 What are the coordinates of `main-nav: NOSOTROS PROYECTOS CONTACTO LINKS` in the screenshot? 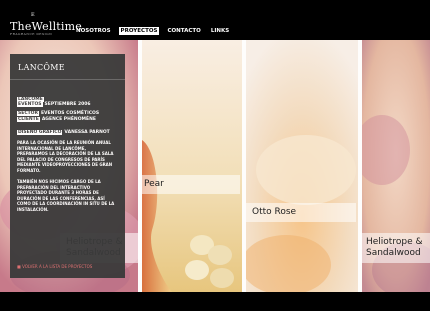 It's located at (152, 31).